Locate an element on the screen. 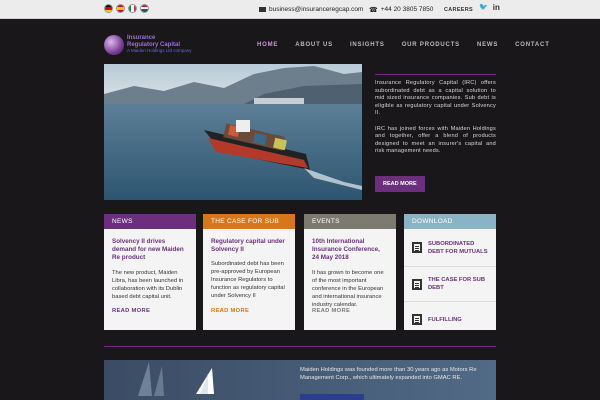 Image resolution: width=600 pixels, height=400 pixels. envelope-icon is located at coordinates (262, 9).